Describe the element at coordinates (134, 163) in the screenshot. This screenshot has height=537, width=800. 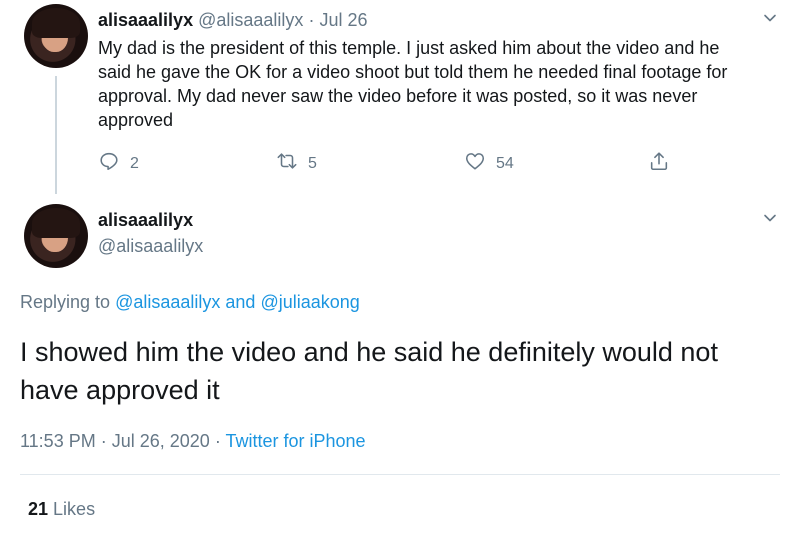
I see `reply-count: 2` at that location.